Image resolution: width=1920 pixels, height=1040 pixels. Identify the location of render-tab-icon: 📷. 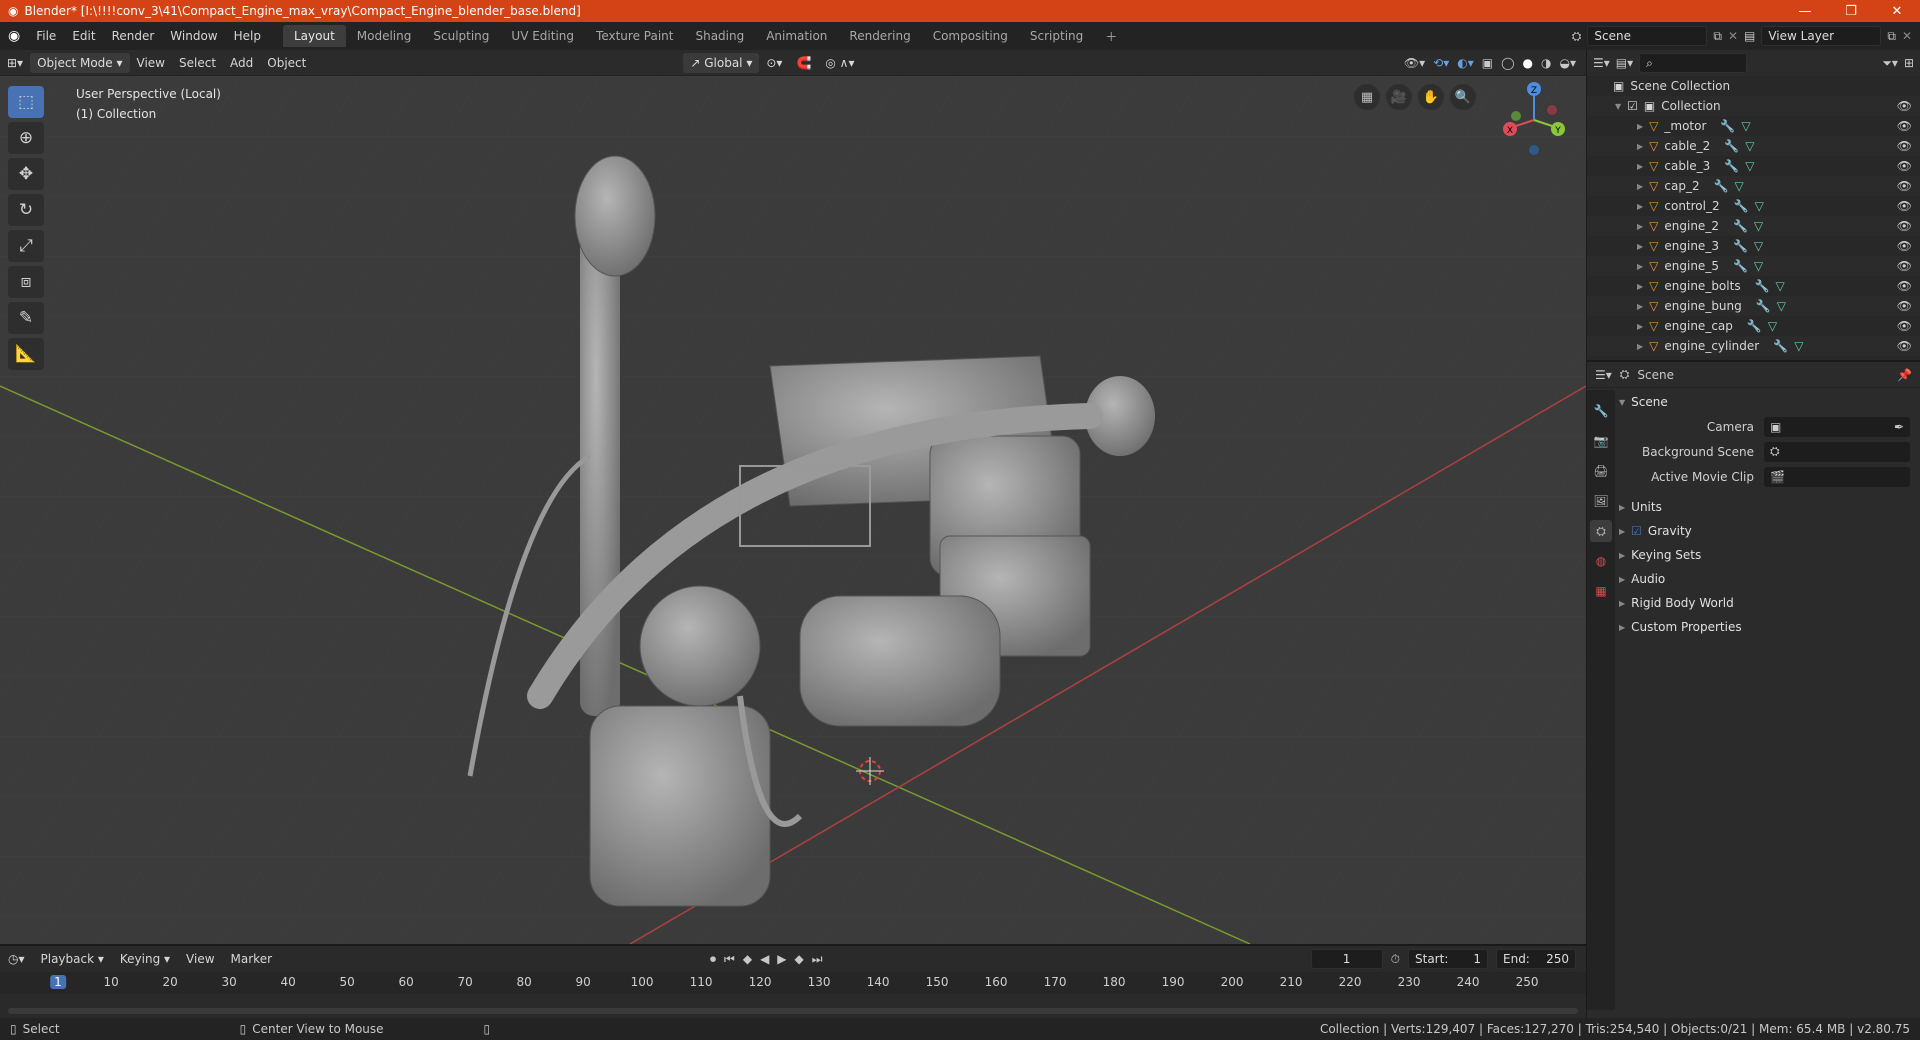
(1601, 441).